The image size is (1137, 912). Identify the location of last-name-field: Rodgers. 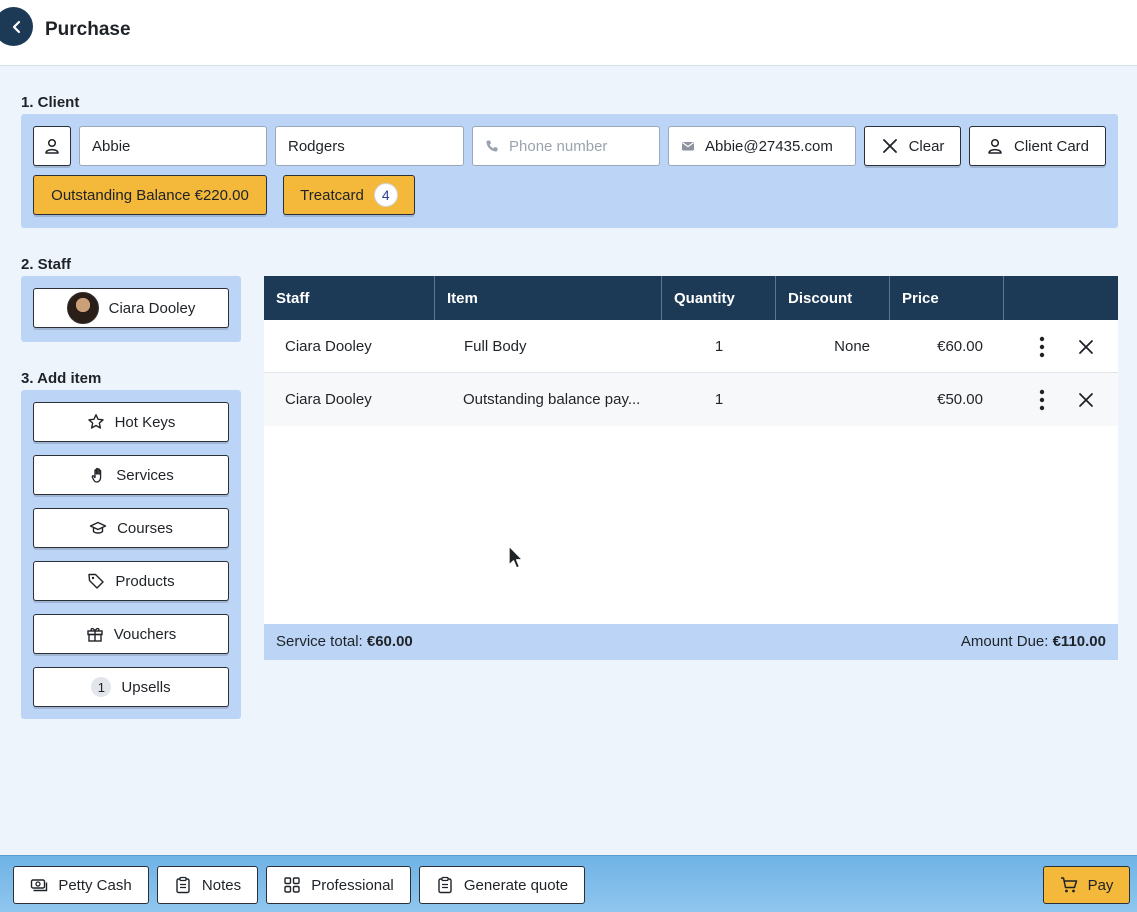
(369, 146).